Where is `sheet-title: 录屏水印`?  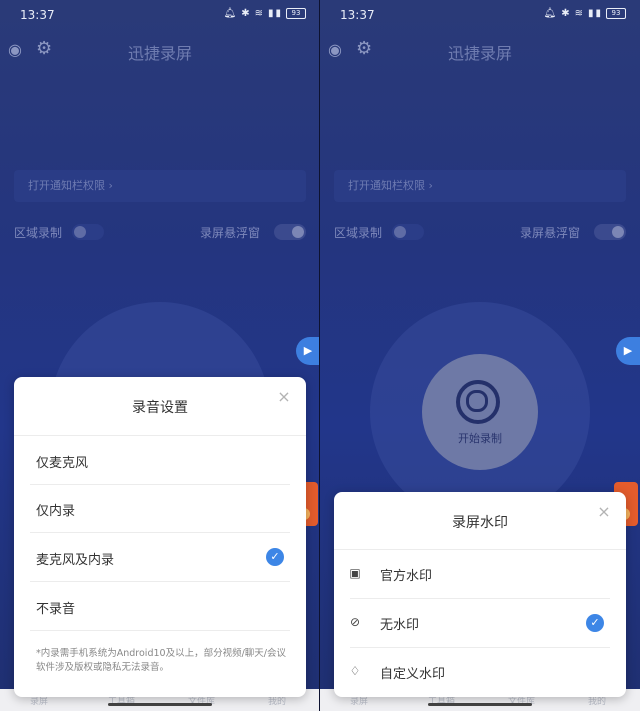 sheet-title: 录屏水印 is located at coordinates (480, 523).